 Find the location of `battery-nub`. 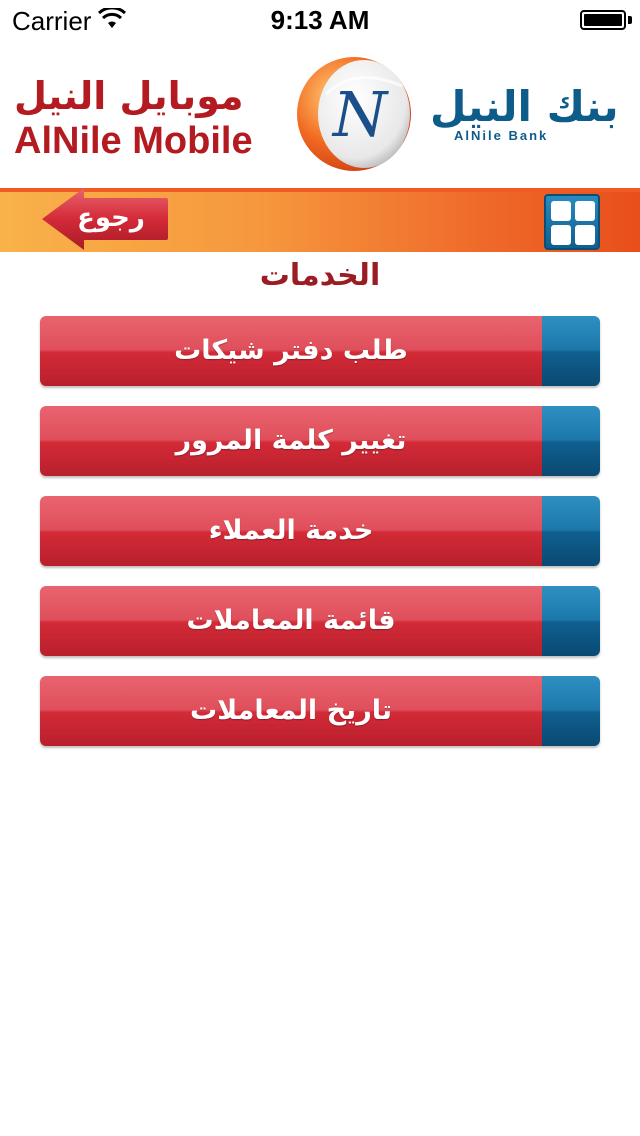

battery-nub is located at coordinates (630, 20).